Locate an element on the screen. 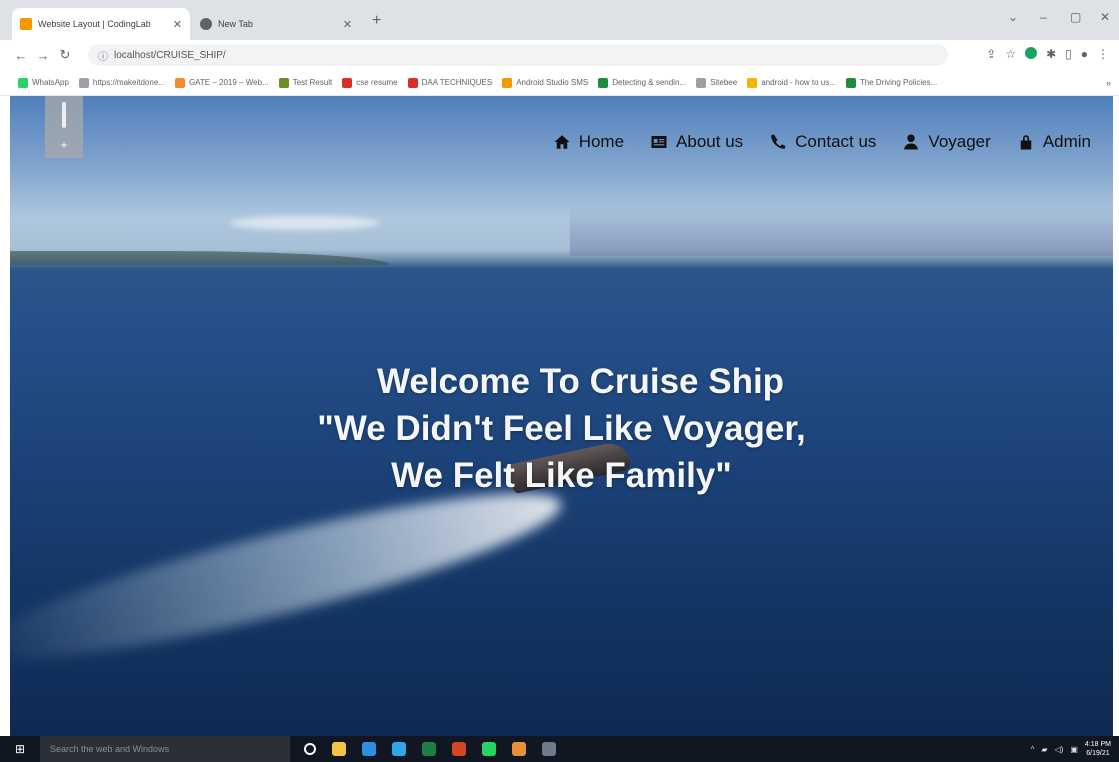  hero-tagline-line-1: "We Didn't Feel Like Voyager, is located at coordinates (561, 428).